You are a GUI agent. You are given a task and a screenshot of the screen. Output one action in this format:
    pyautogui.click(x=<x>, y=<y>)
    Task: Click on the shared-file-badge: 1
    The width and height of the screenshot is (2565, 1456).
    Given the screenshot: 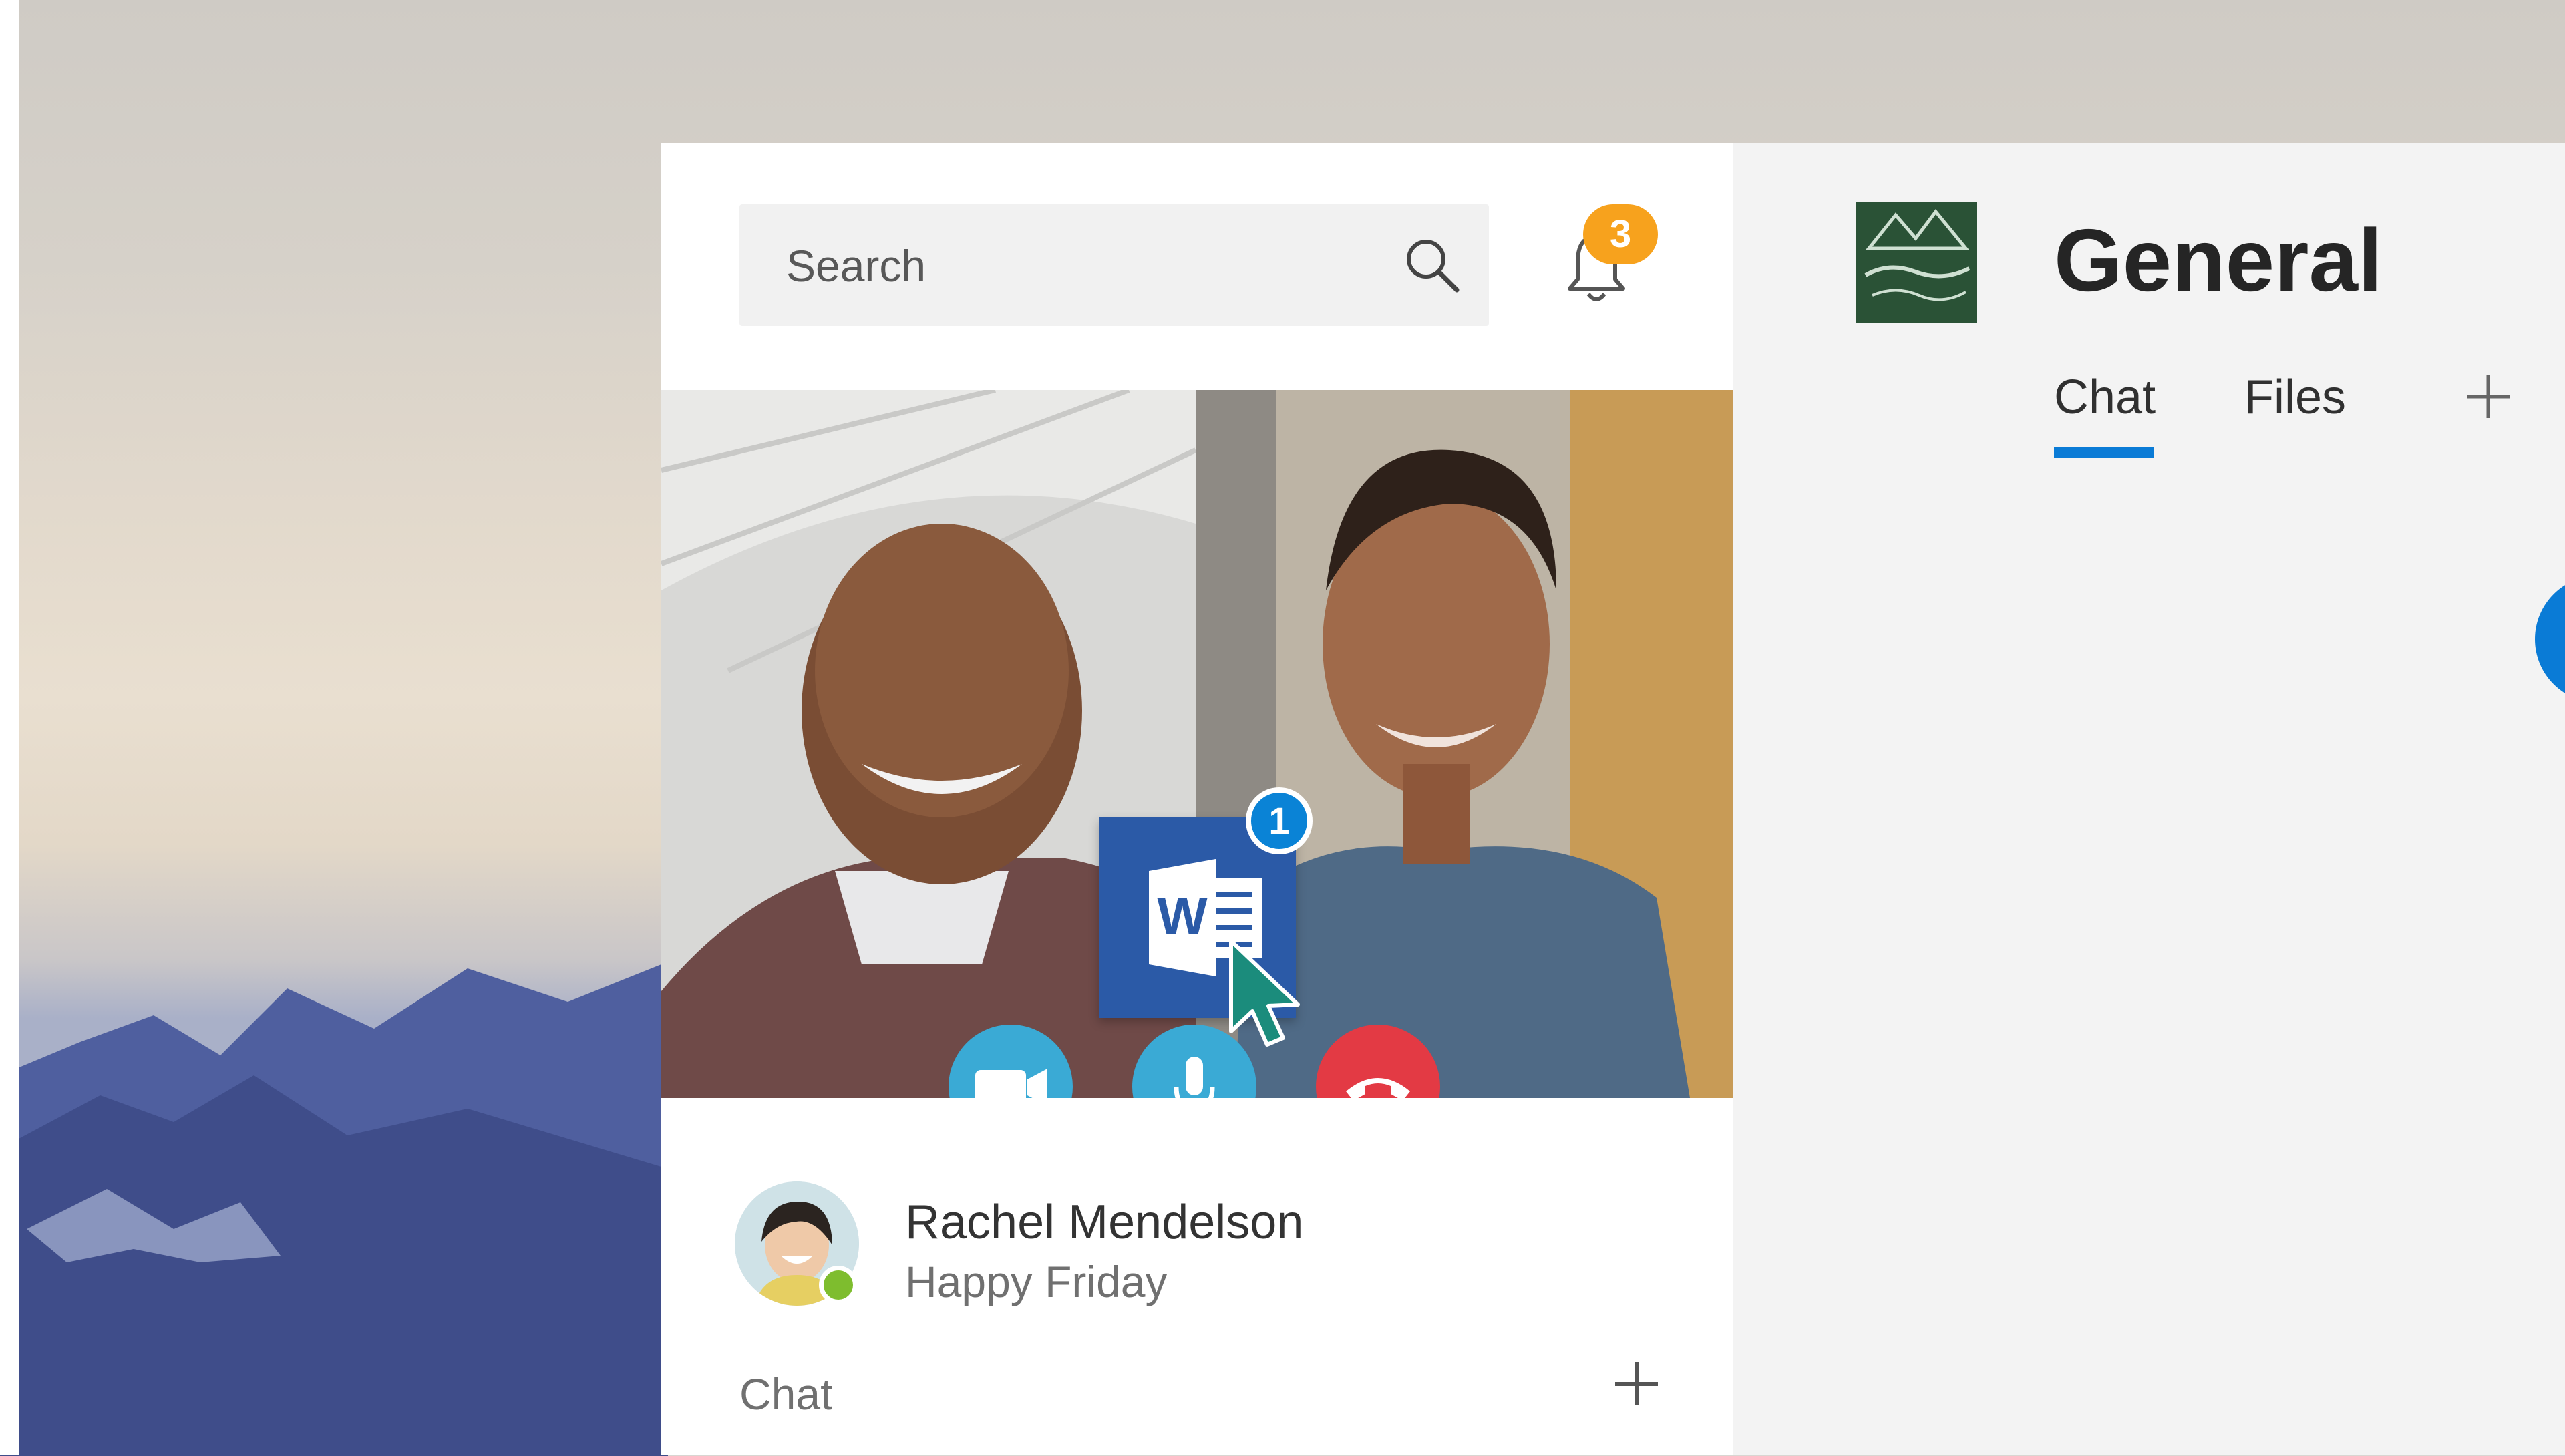 What is the action you would take?
    pyautogui.click(x=1279, y=821)
    